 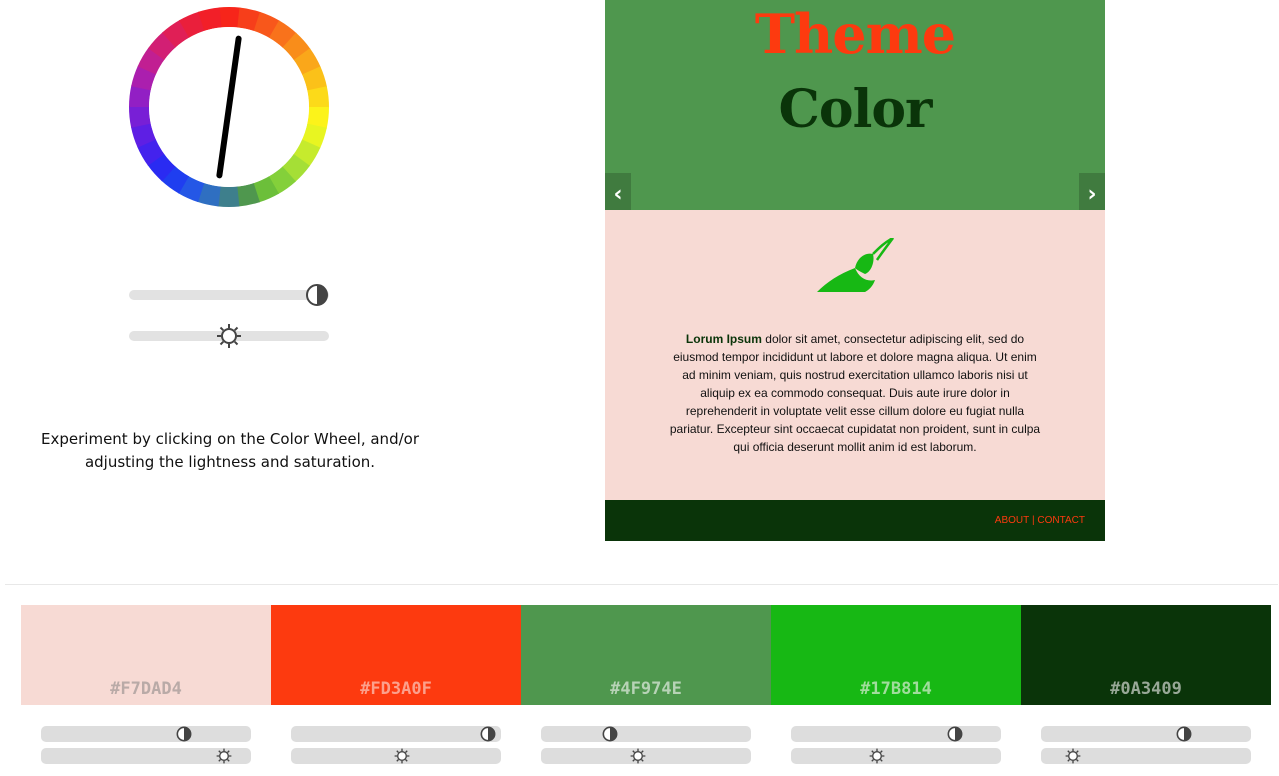 I want to click on footer-links: ABOUT | CONTACT, so click(x=1040, y=521).